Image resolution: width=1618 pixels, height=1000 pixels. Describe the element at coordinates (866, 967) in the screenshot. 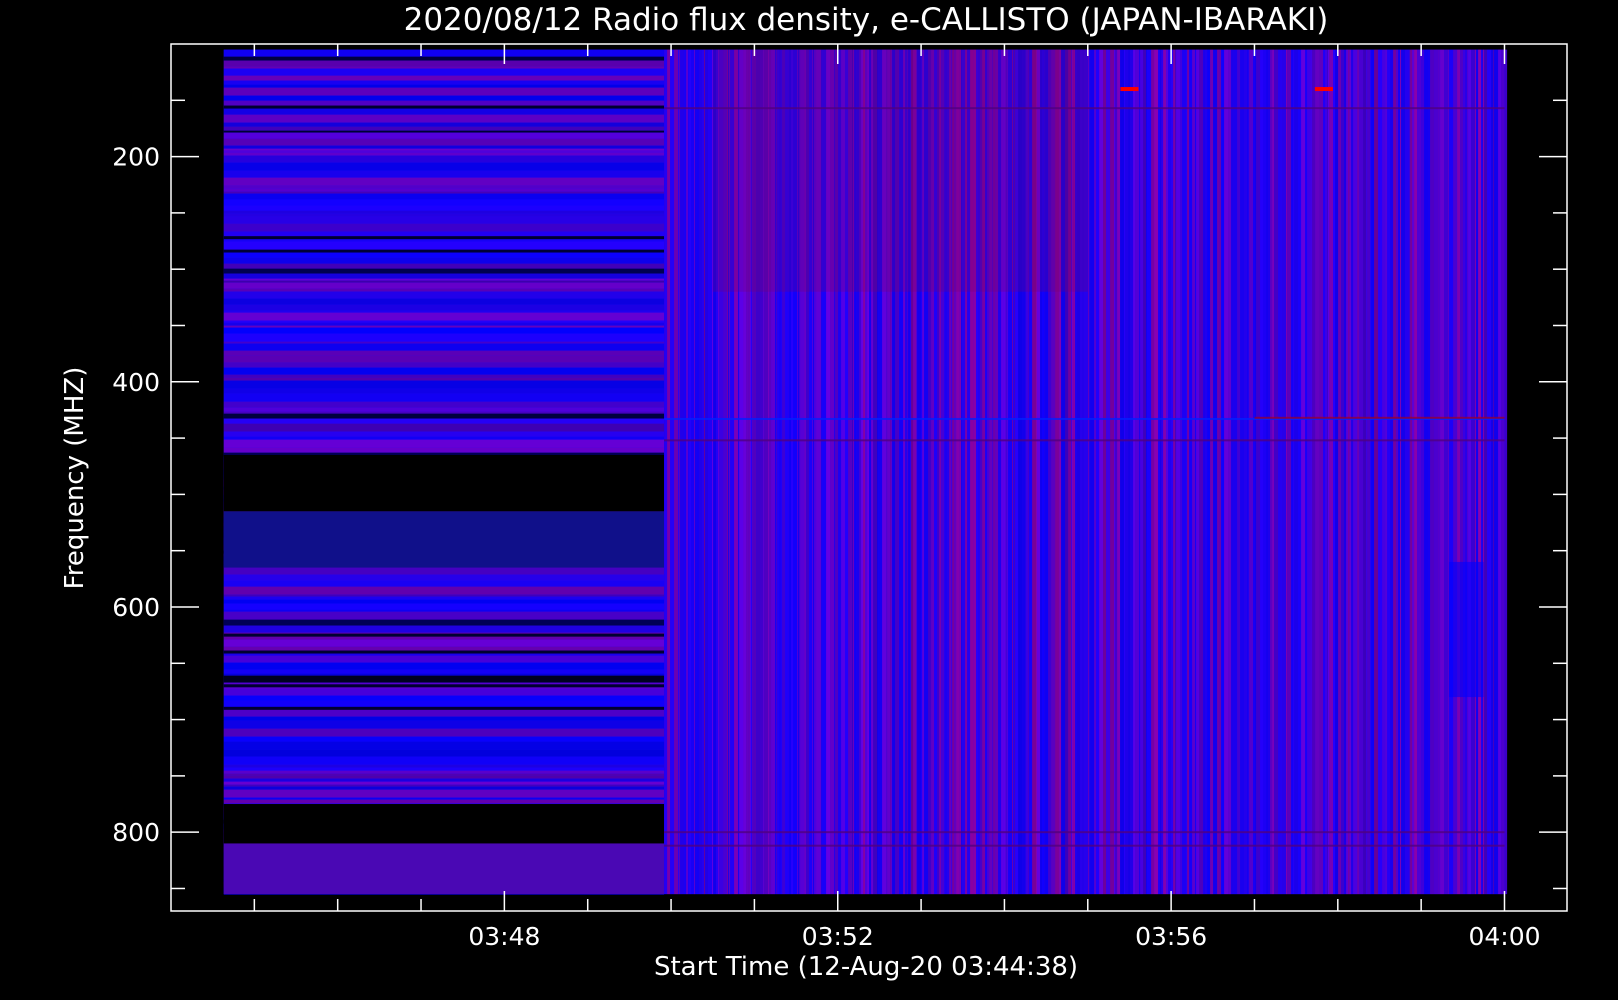

I see `x-axis-label: Start Time (12-Aug-20 03:44:38)` at that location.